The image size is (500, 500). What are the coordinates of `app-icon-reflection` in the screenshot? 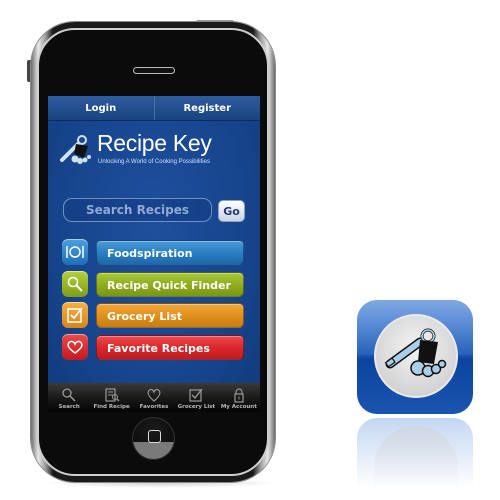 It's located at (415, 453).